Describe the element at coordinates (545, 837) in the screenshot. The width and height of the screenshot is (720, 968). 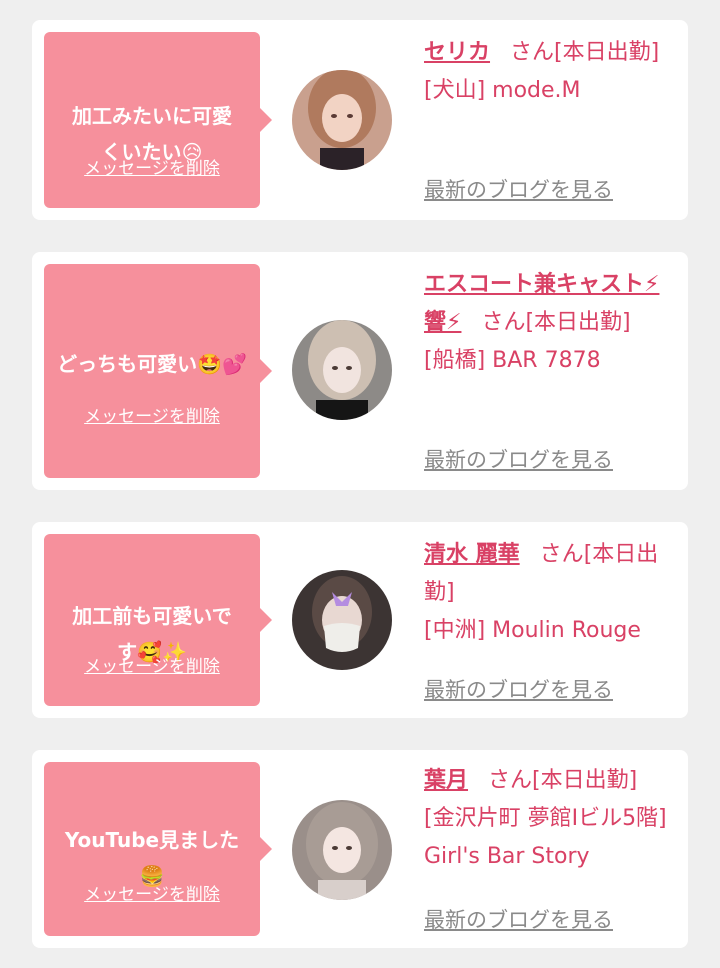
I see `shop-info: [金沢片町 夢館Ⅰビル5階] Girl's Bar Story` at that location.